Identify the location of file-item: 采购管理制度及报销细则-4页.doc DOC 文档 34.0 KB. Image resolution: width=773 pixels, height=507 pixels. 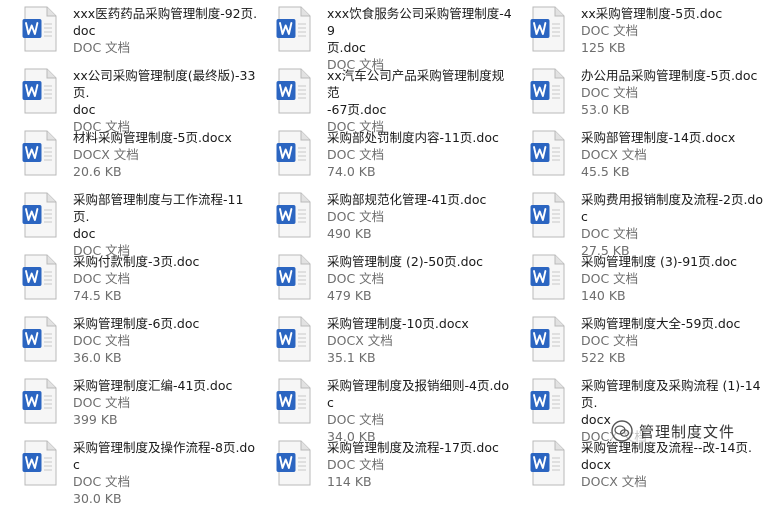
(381, 410).